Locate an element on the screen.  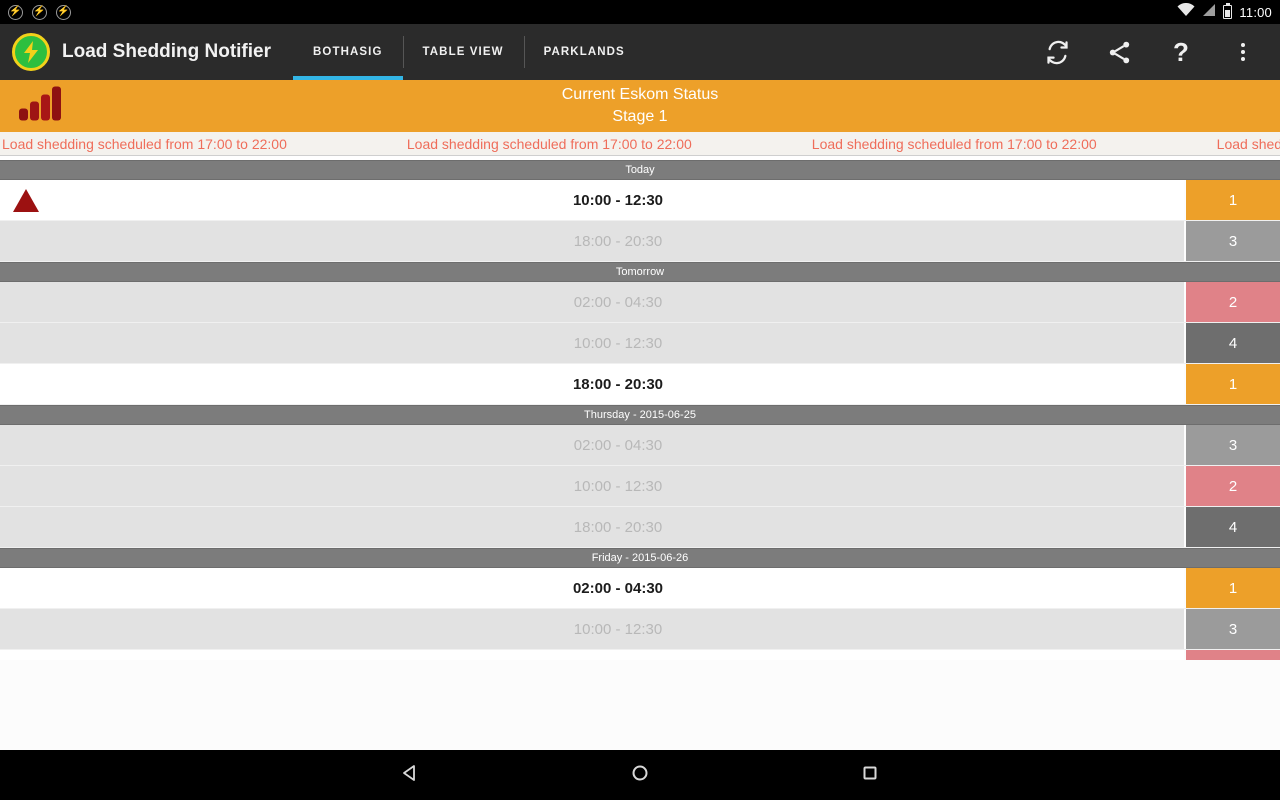
schedule-group-header: Friday - 2015-06-26 is located at coordinates (640, 558).